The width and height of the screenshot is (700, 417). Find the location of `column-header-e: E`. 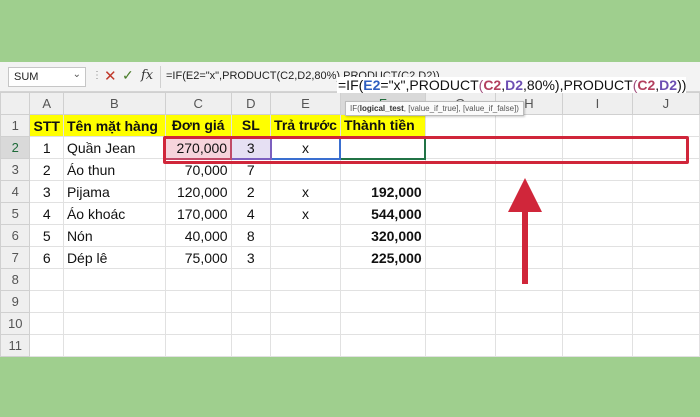

column-header-e: E is located at coordinates (305, 103).